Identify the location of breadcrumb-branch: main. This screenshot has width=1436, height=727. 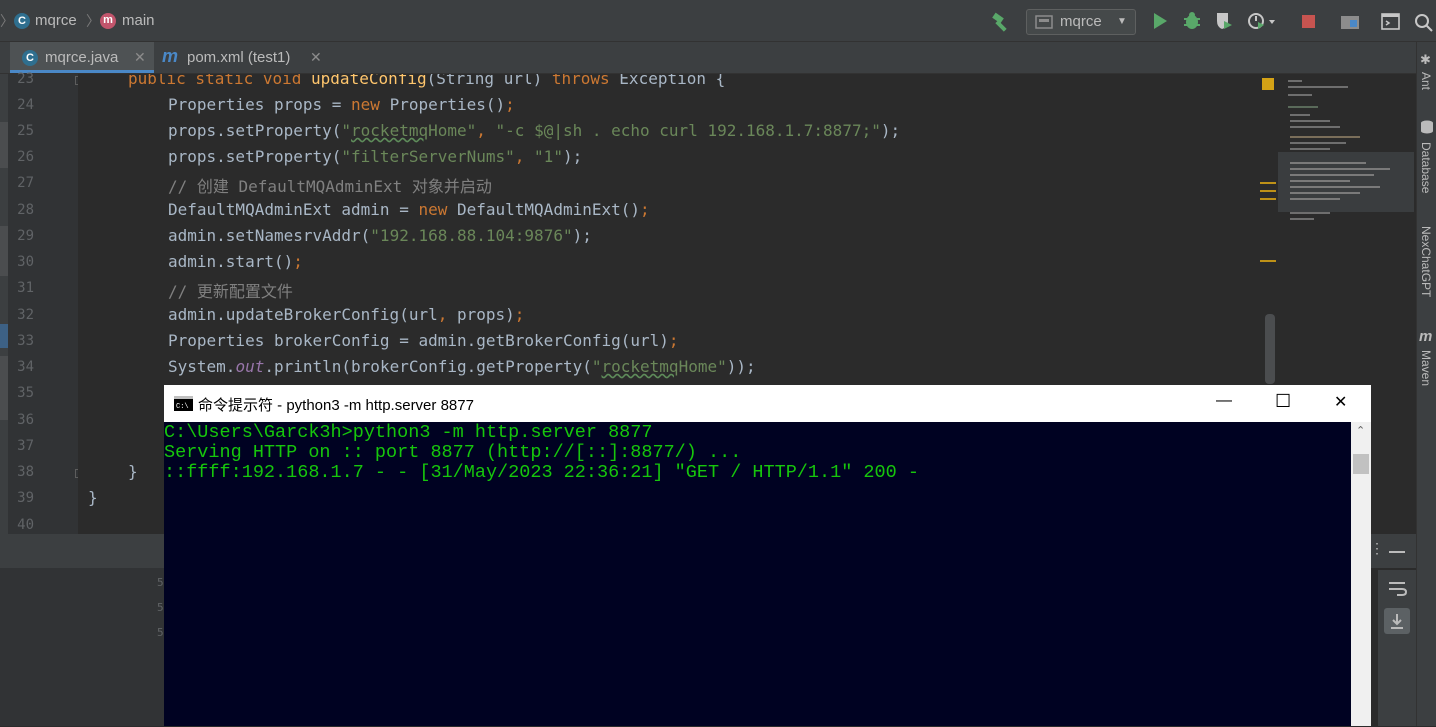
(138, 21).